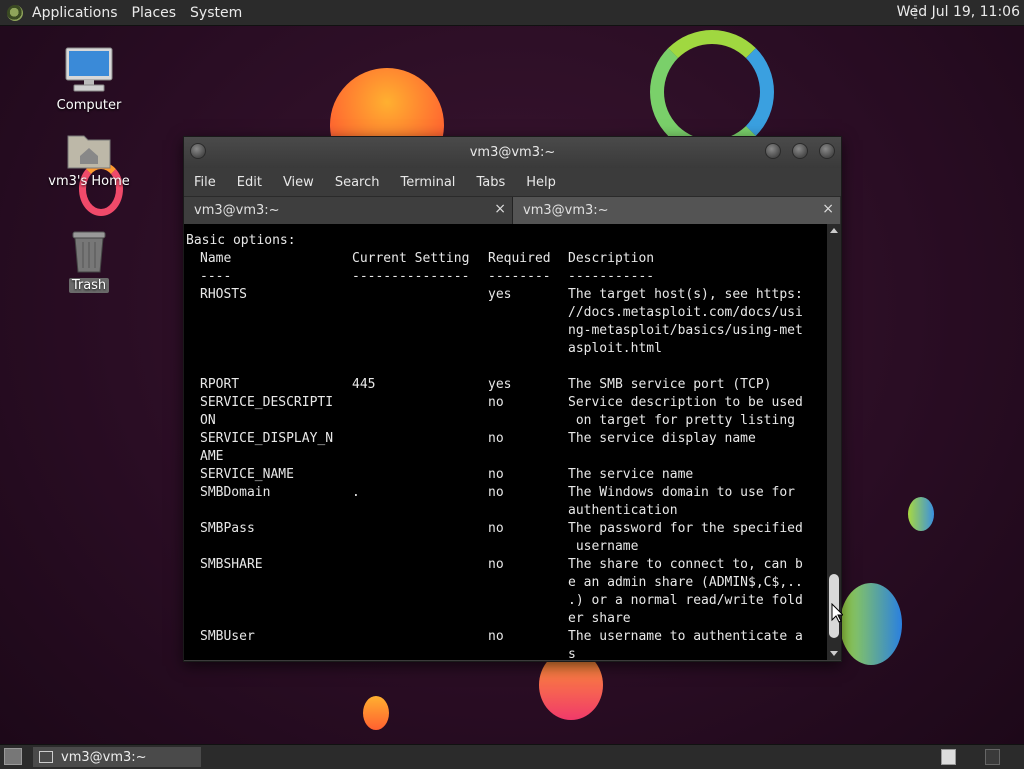 Image resolution: width=1024 pixels, height=769 pixels. Describe the element at coordinates (356, 492) in the screenshot. I see `option-setting: .` at that location.